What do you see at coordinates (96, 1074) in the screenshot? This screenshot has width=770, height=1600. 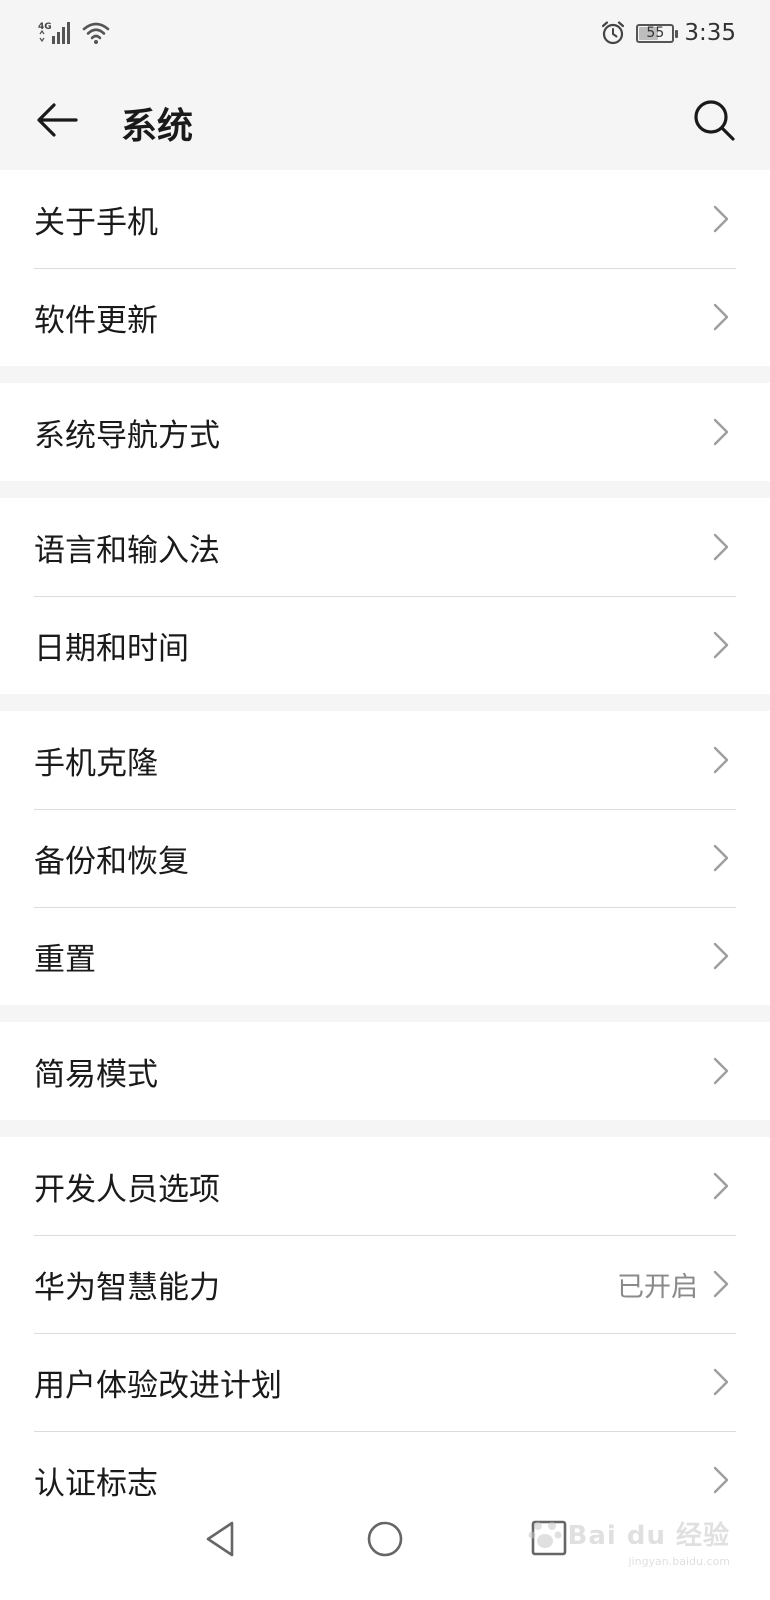 I see `settings-item-label: 简易模式` at bounding box center [96, 1074].